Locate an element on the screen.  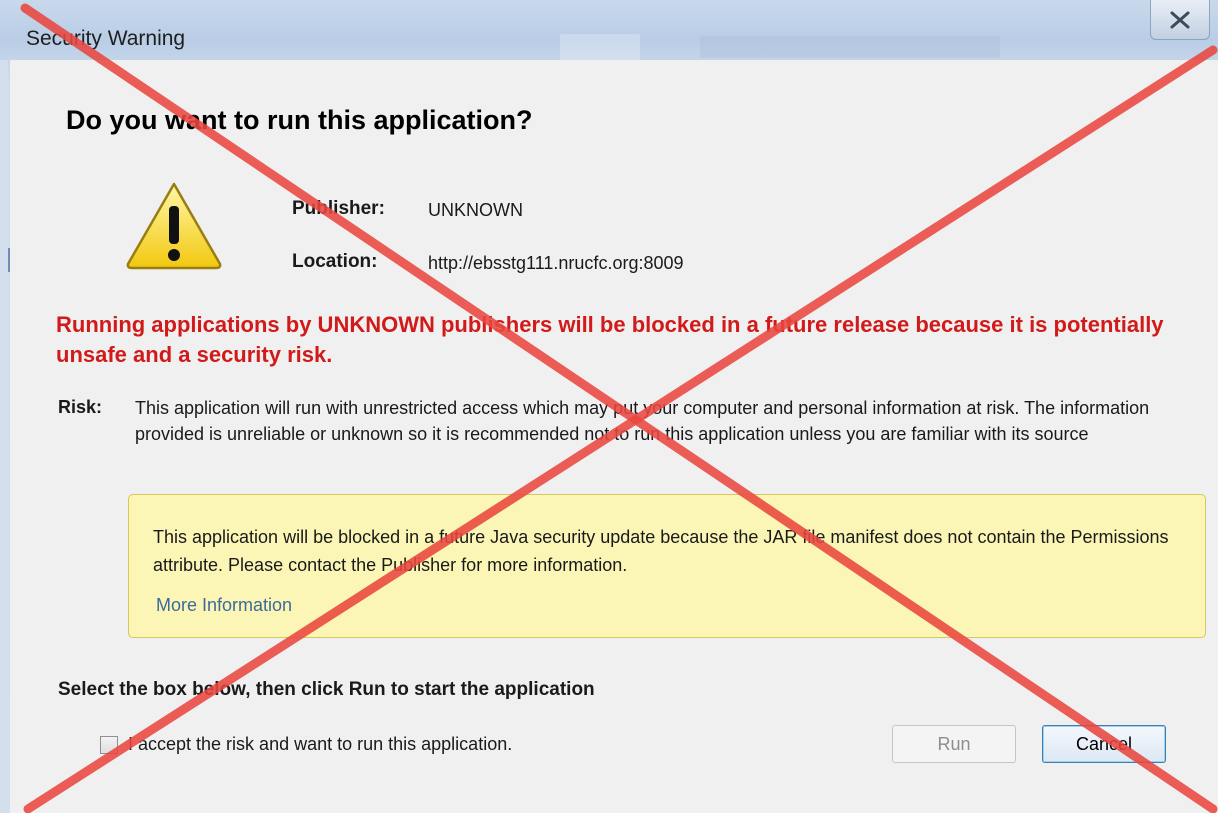
run-button: Run is located at coordinates (954, 744).